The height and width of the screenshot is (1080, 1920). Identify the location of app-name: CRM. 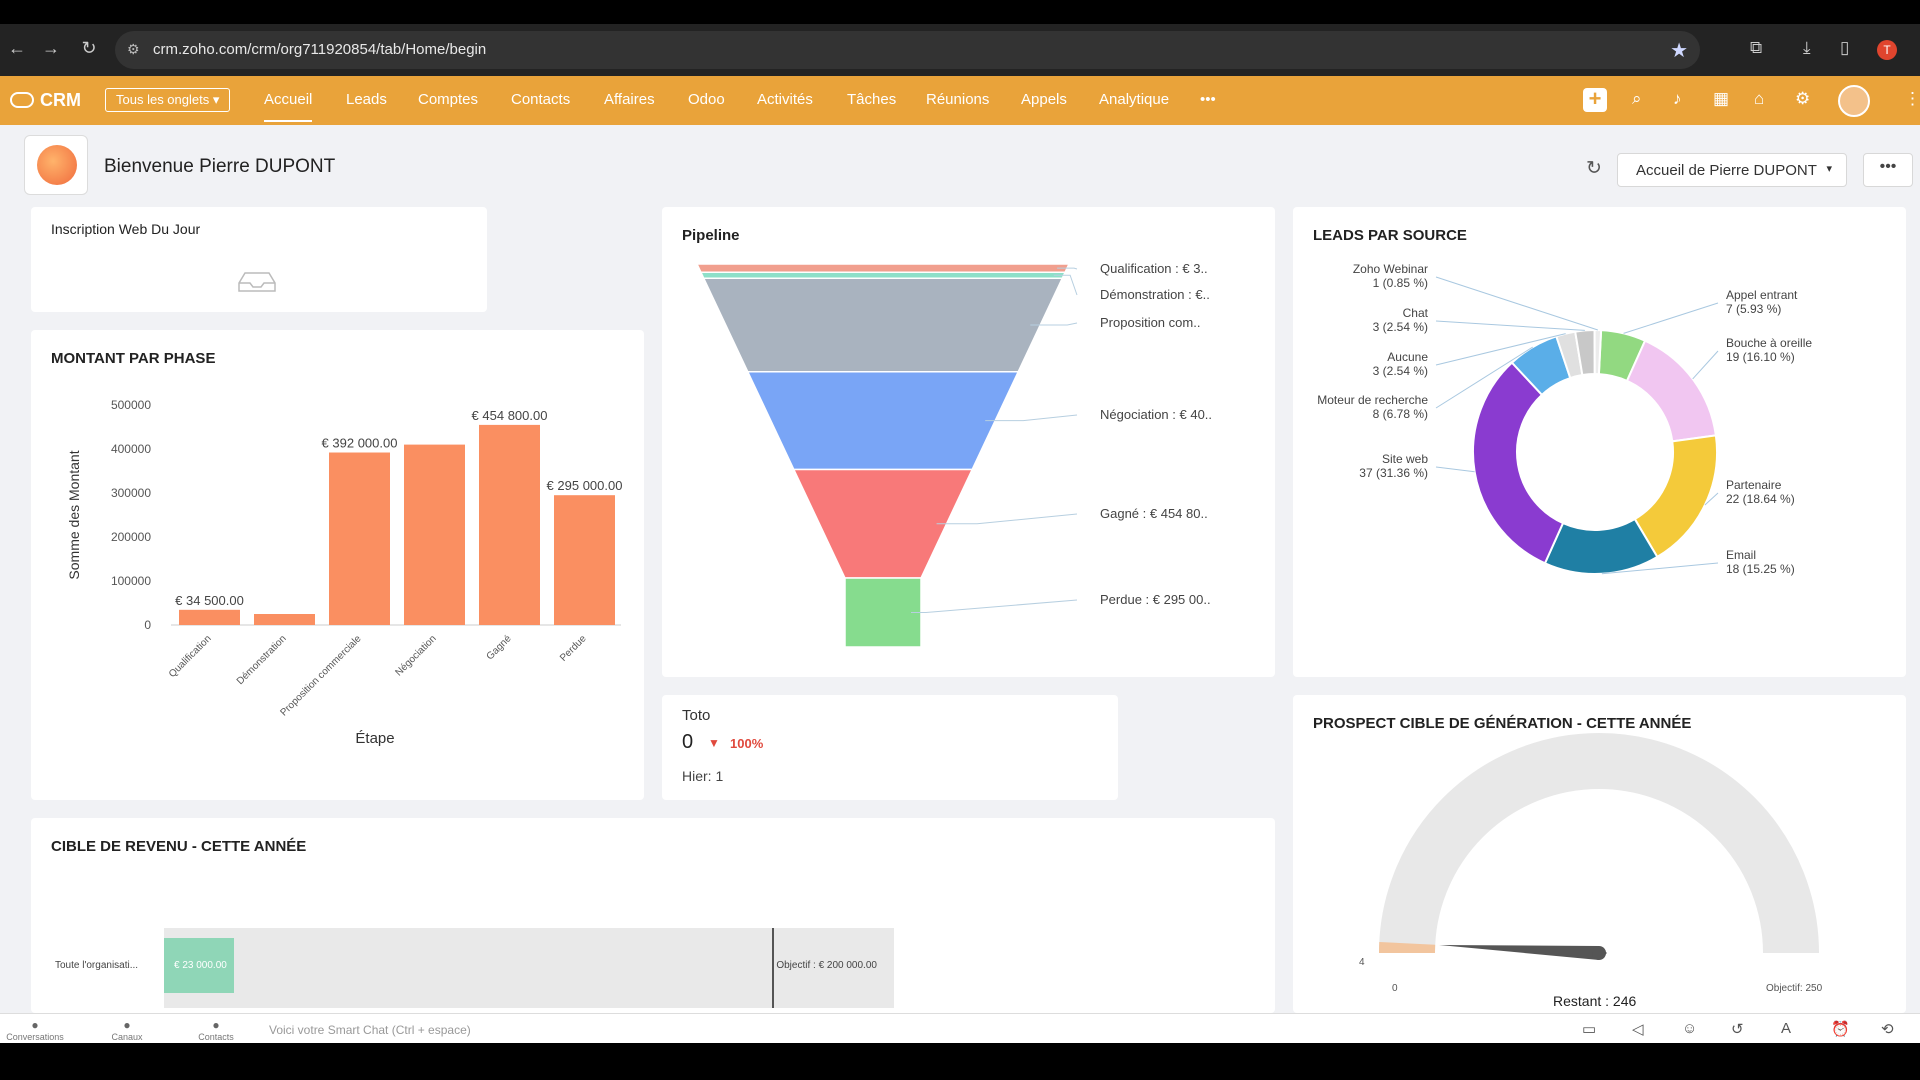
(60, 100).